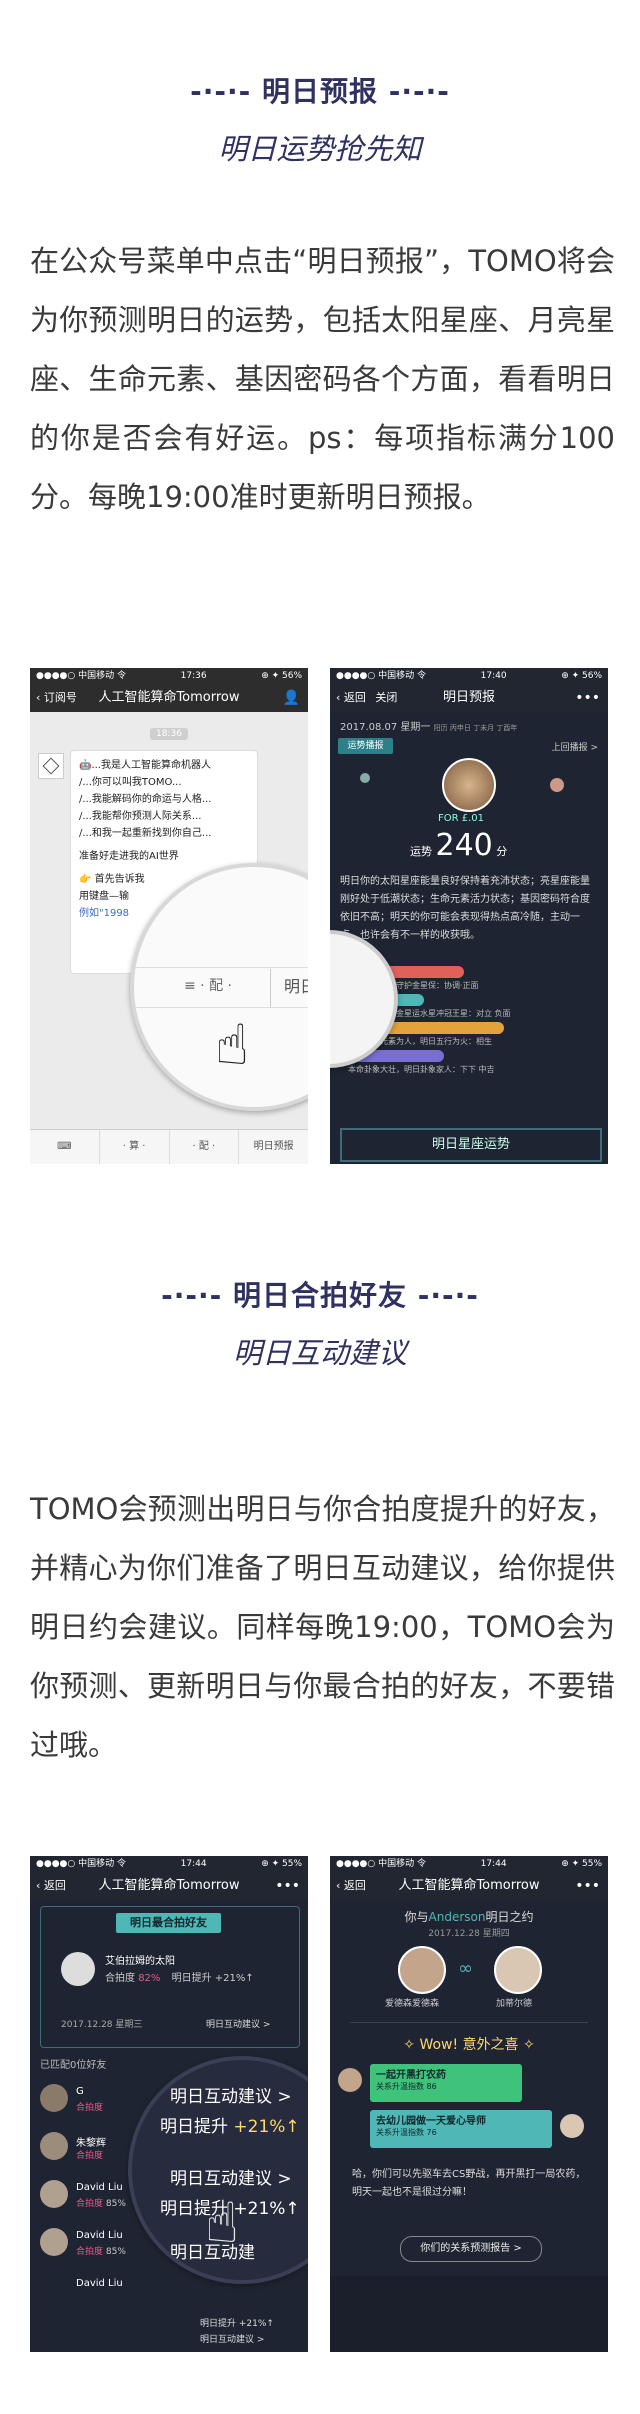 The image size is (640, 2414). Describe the element at coordinates (469, 785) in the screenshot. I see `user-avatar` at that location.